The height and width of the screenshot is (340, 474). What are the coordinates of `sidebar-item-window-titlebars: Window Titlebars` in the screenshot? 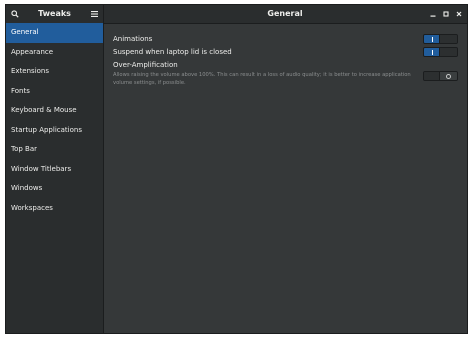 It's located at (54, 170).